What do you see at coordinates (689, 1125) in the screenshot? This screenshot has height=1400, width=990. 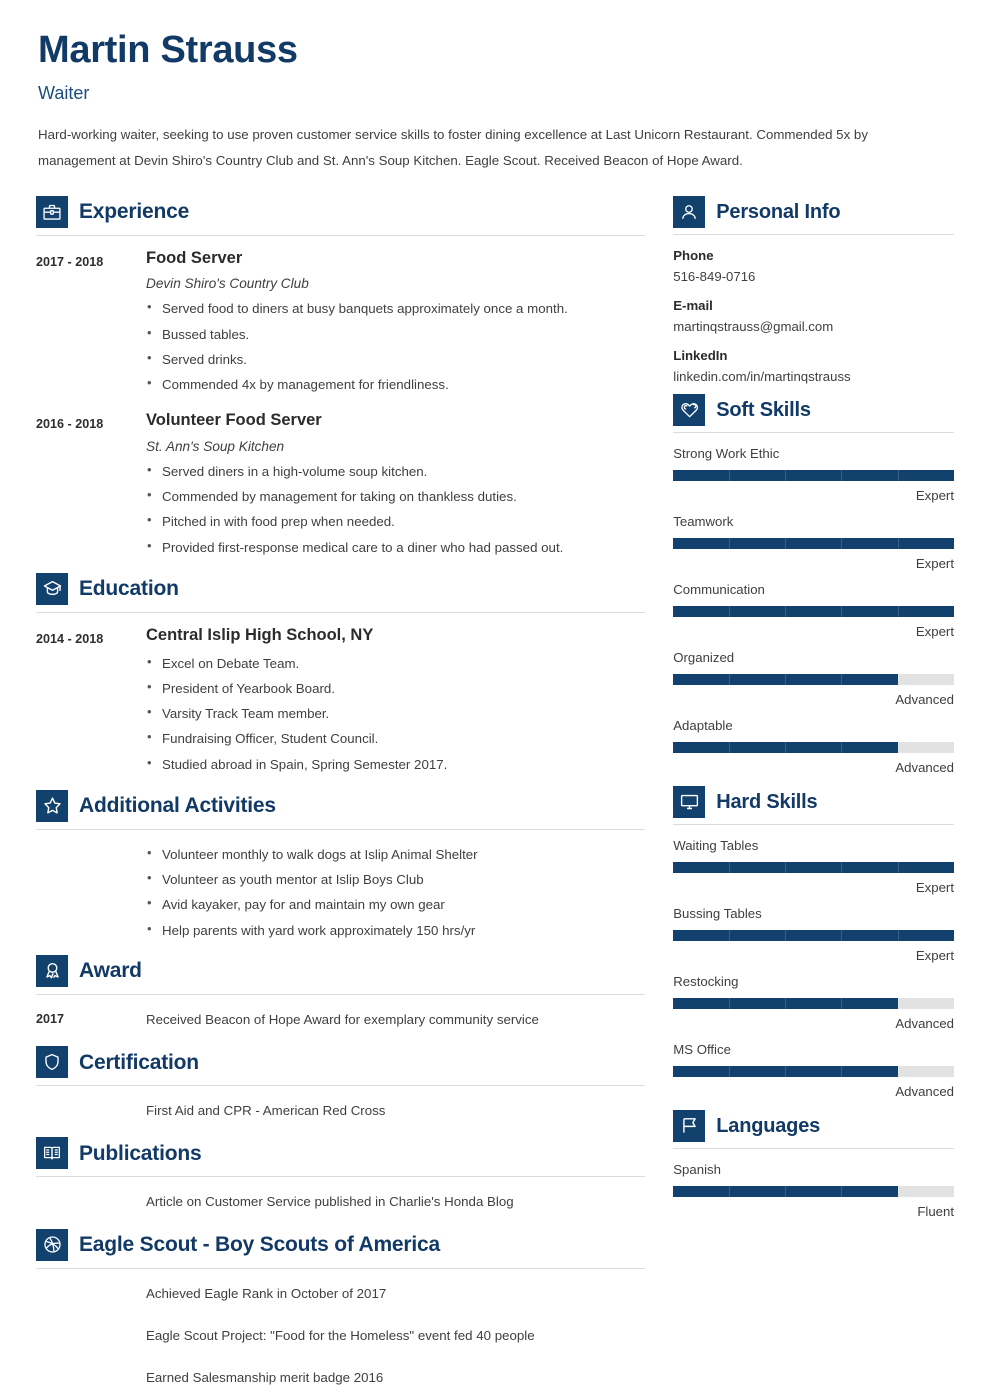 I see `flag-icon` at bounding box center [689, 1125].